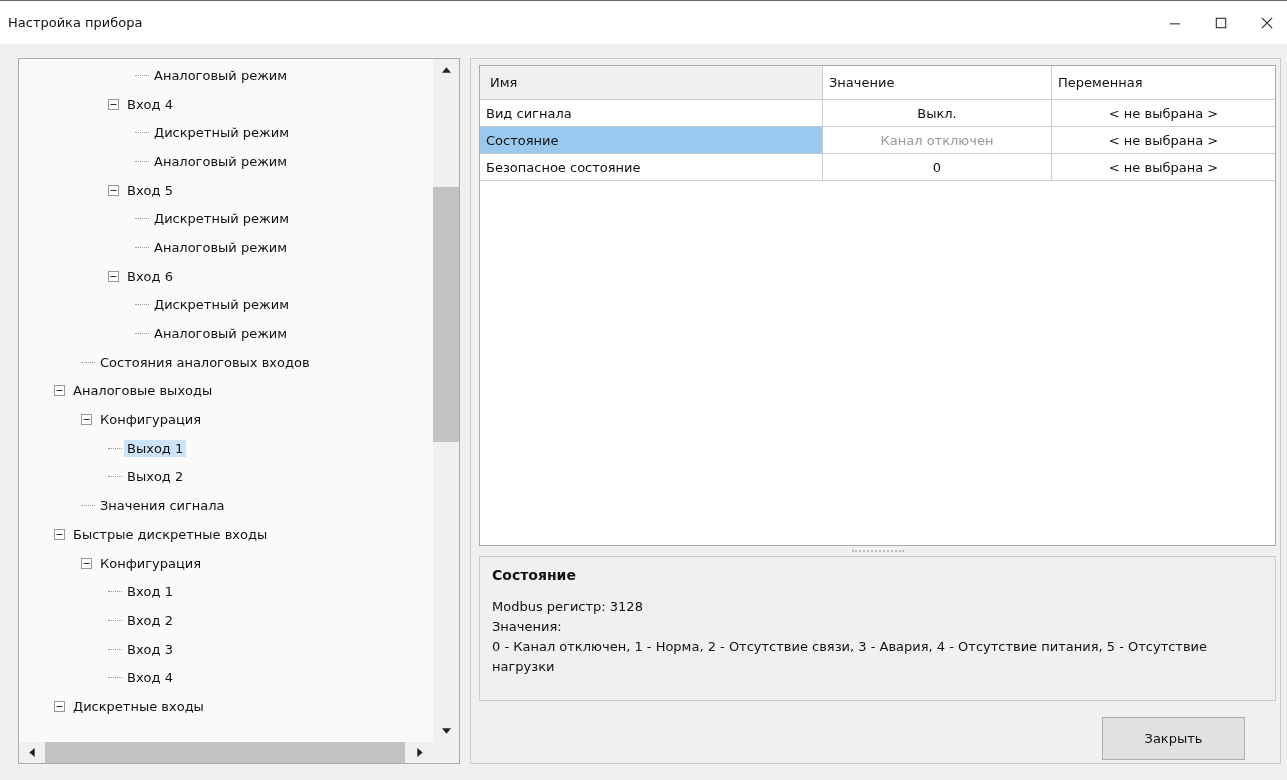  Describe the element at coordinates (150, 592) in the screenshot. I see `tree-item: Вход 1` at that location.